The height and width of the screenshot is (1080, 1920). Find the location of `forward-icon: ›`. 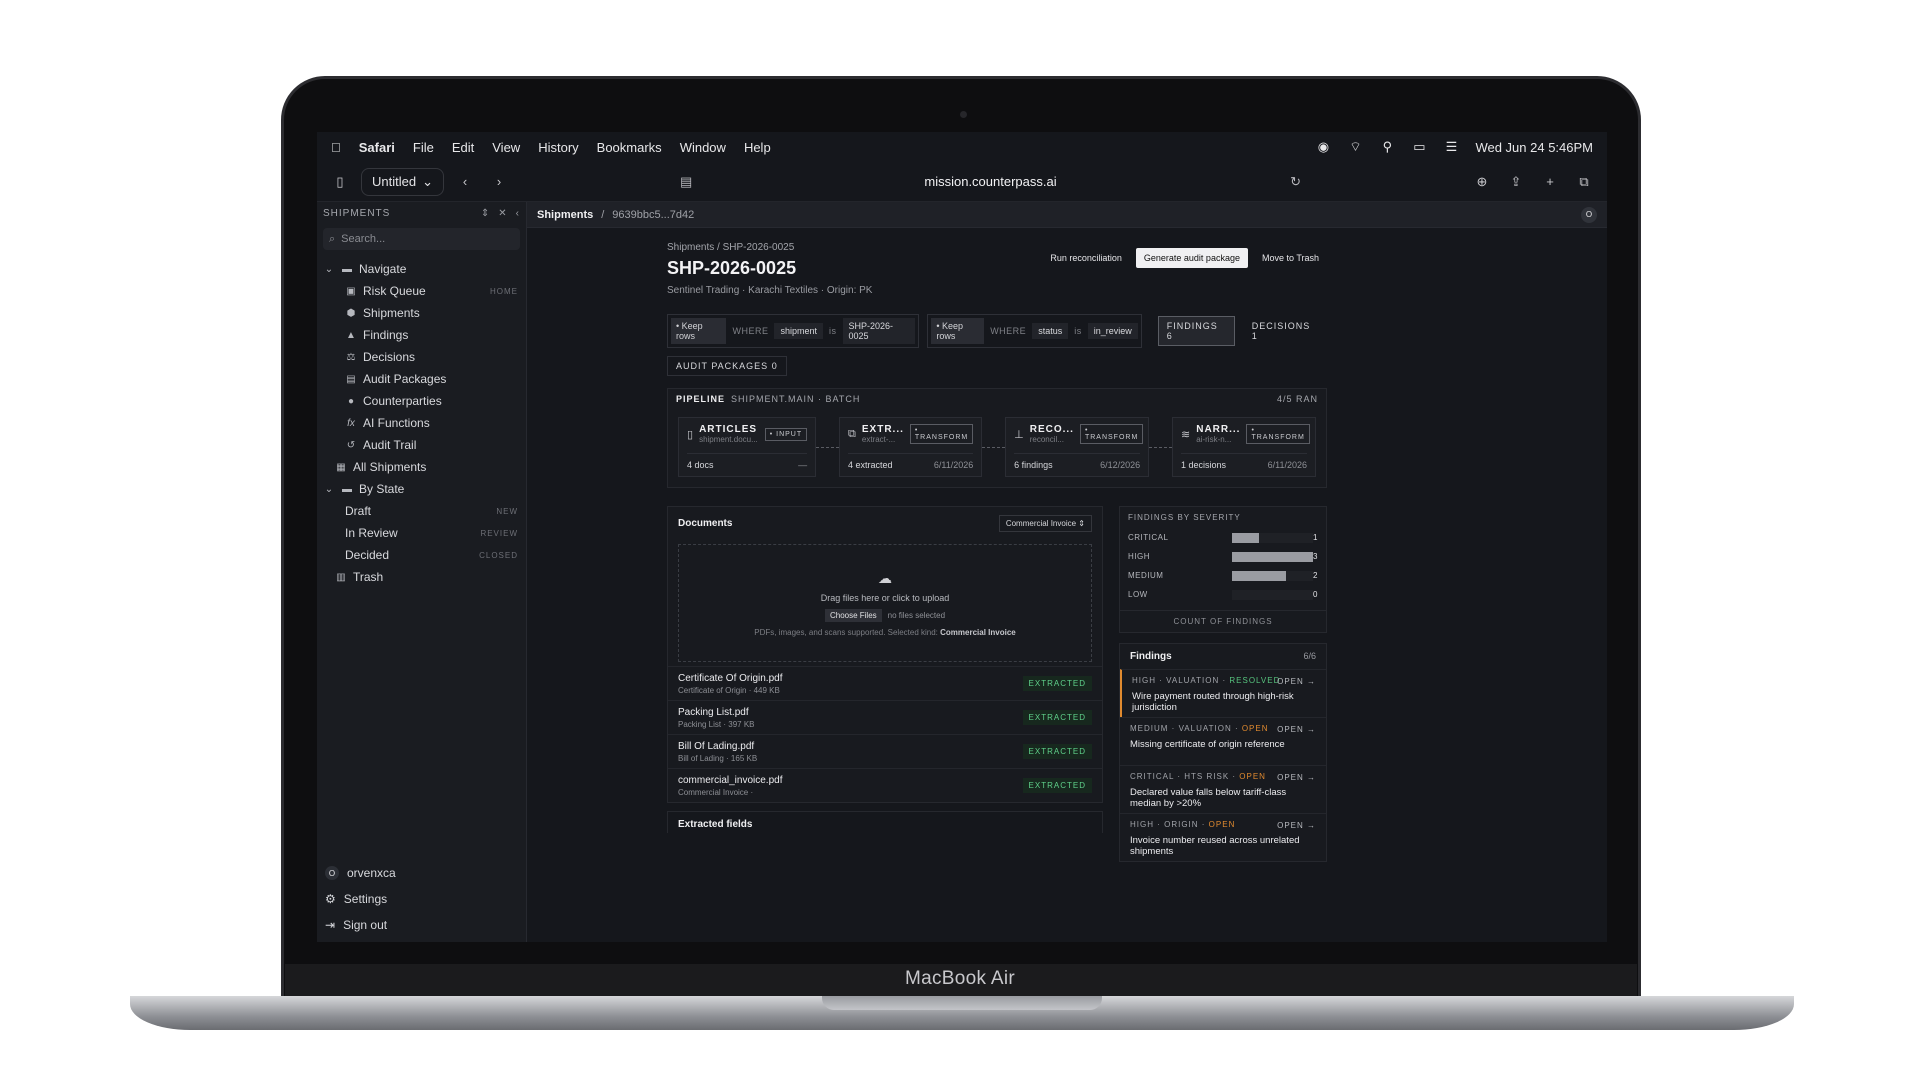

forward-icon: › is located at coordinates (499, 182).